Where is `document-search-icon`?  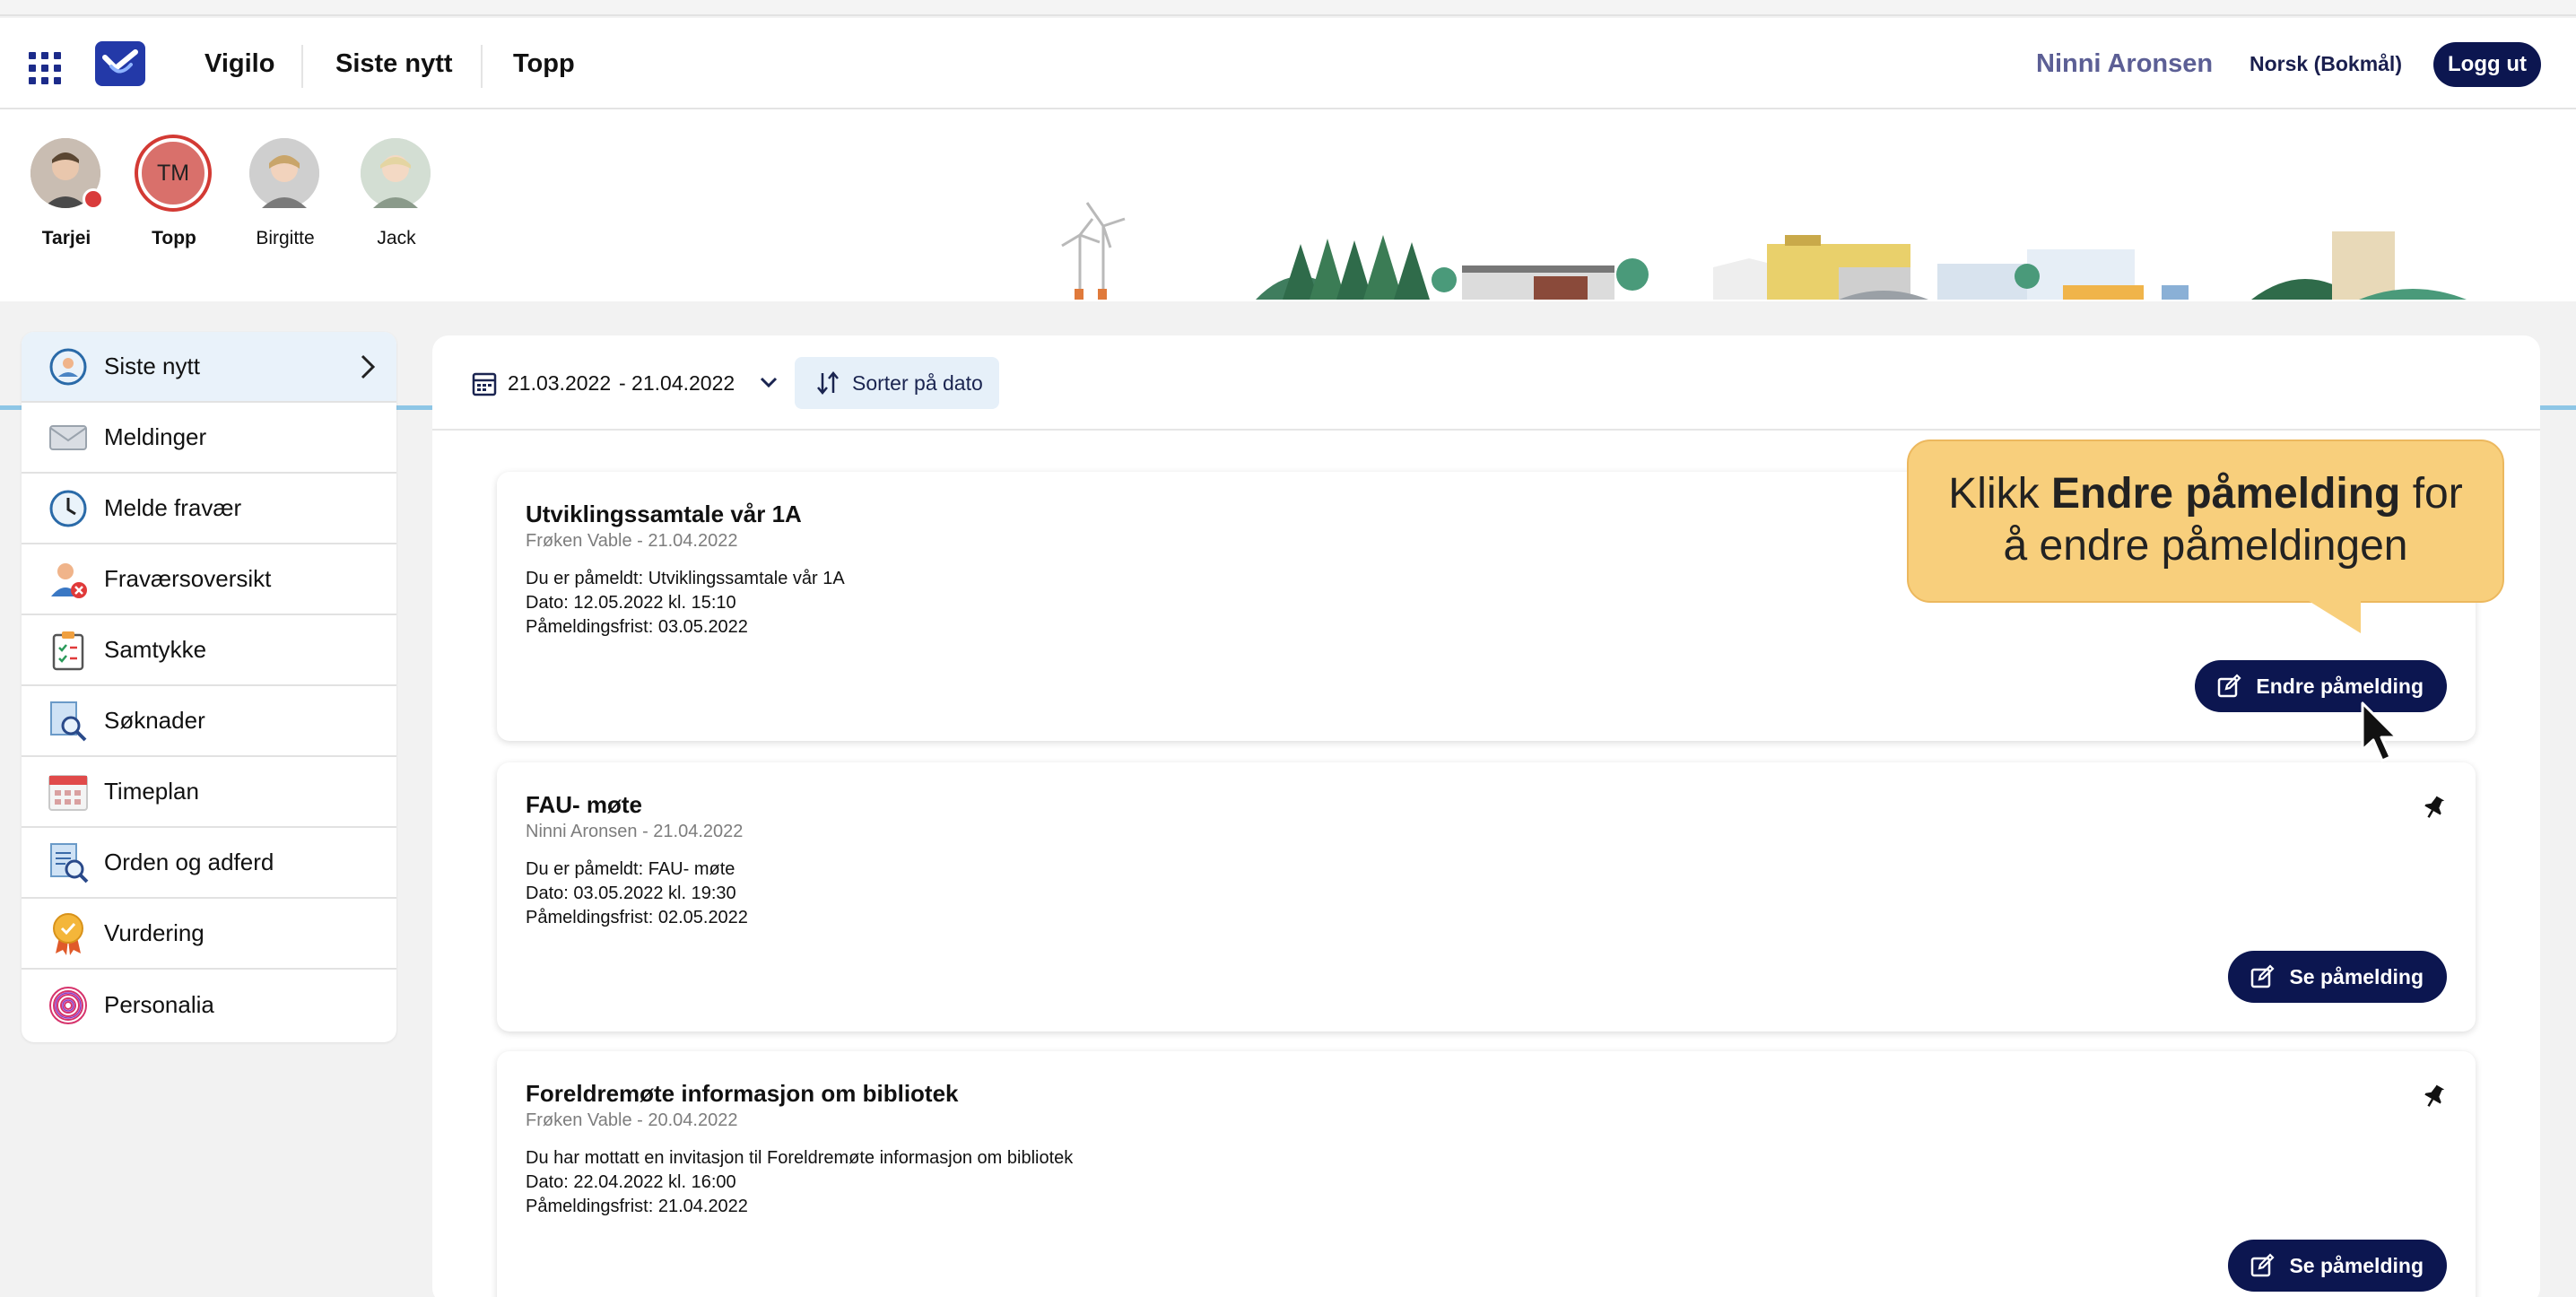 document-search-icon is located at coordinates (68, 721).